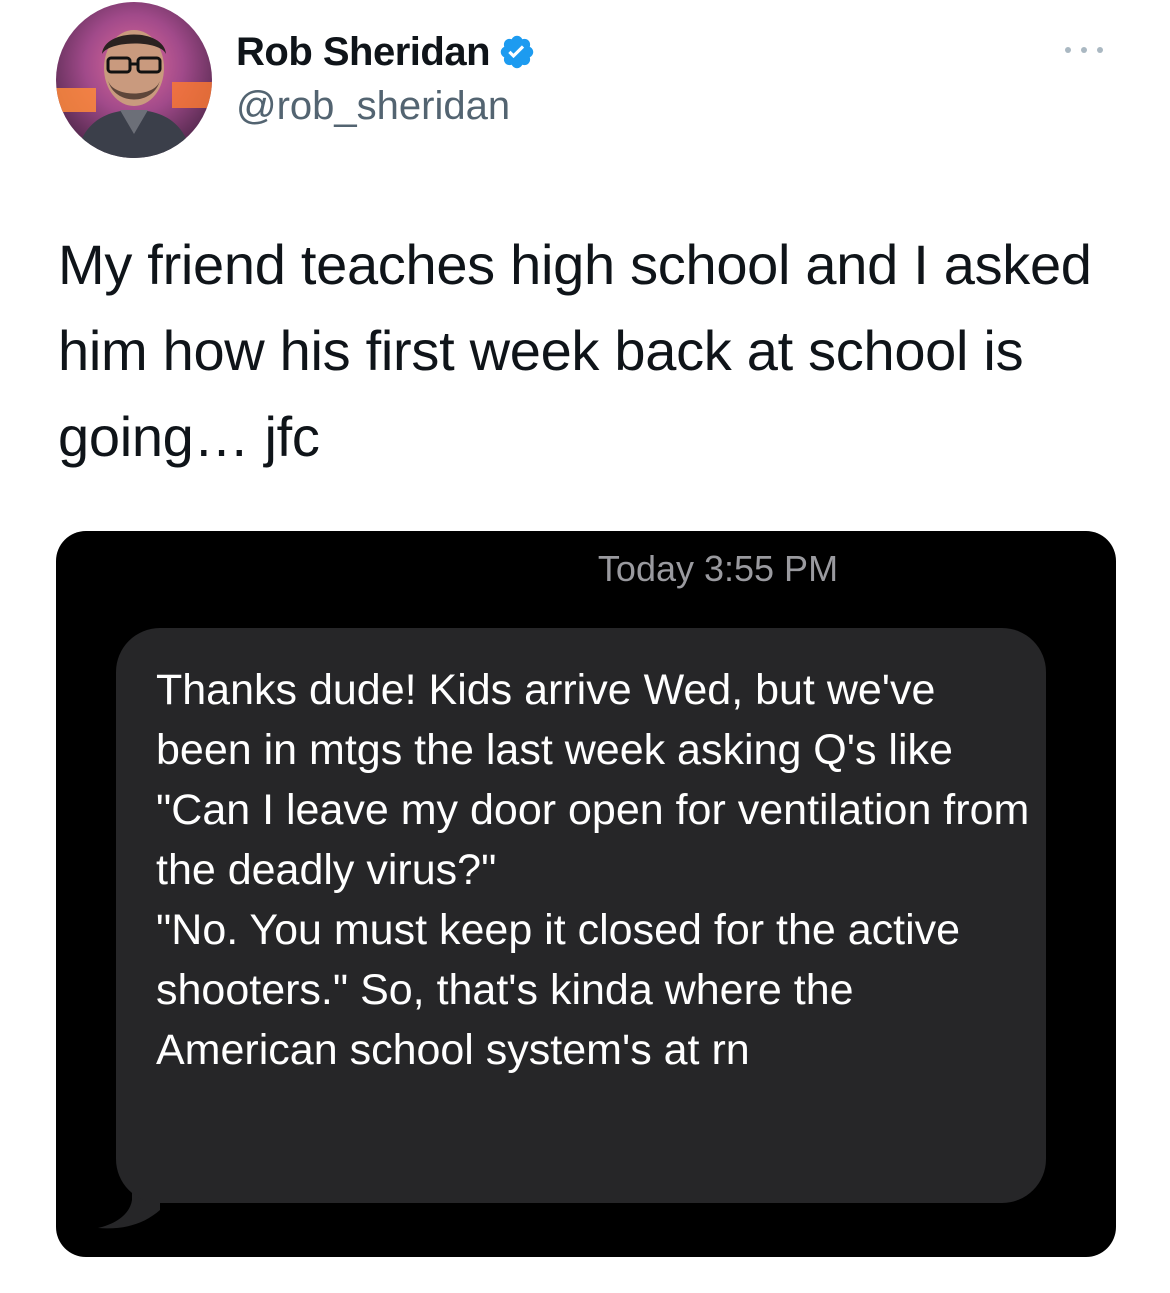  What do you see at coordinates (363, 52) in the screenshot?
I see `author-display-name: Rob Sheridan` at bounding box center [363, 52].